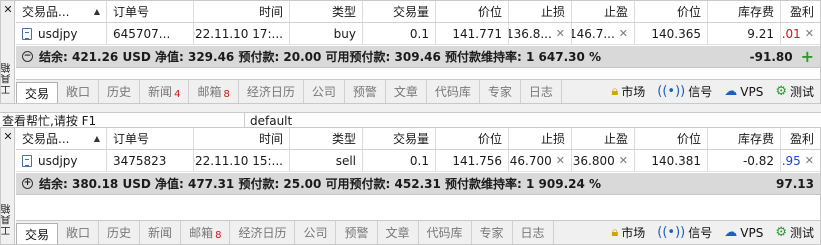 This screenshot has width=821, height=245. I want to click on toolbox-vertical-label: 工具箱, so click(7, 219).